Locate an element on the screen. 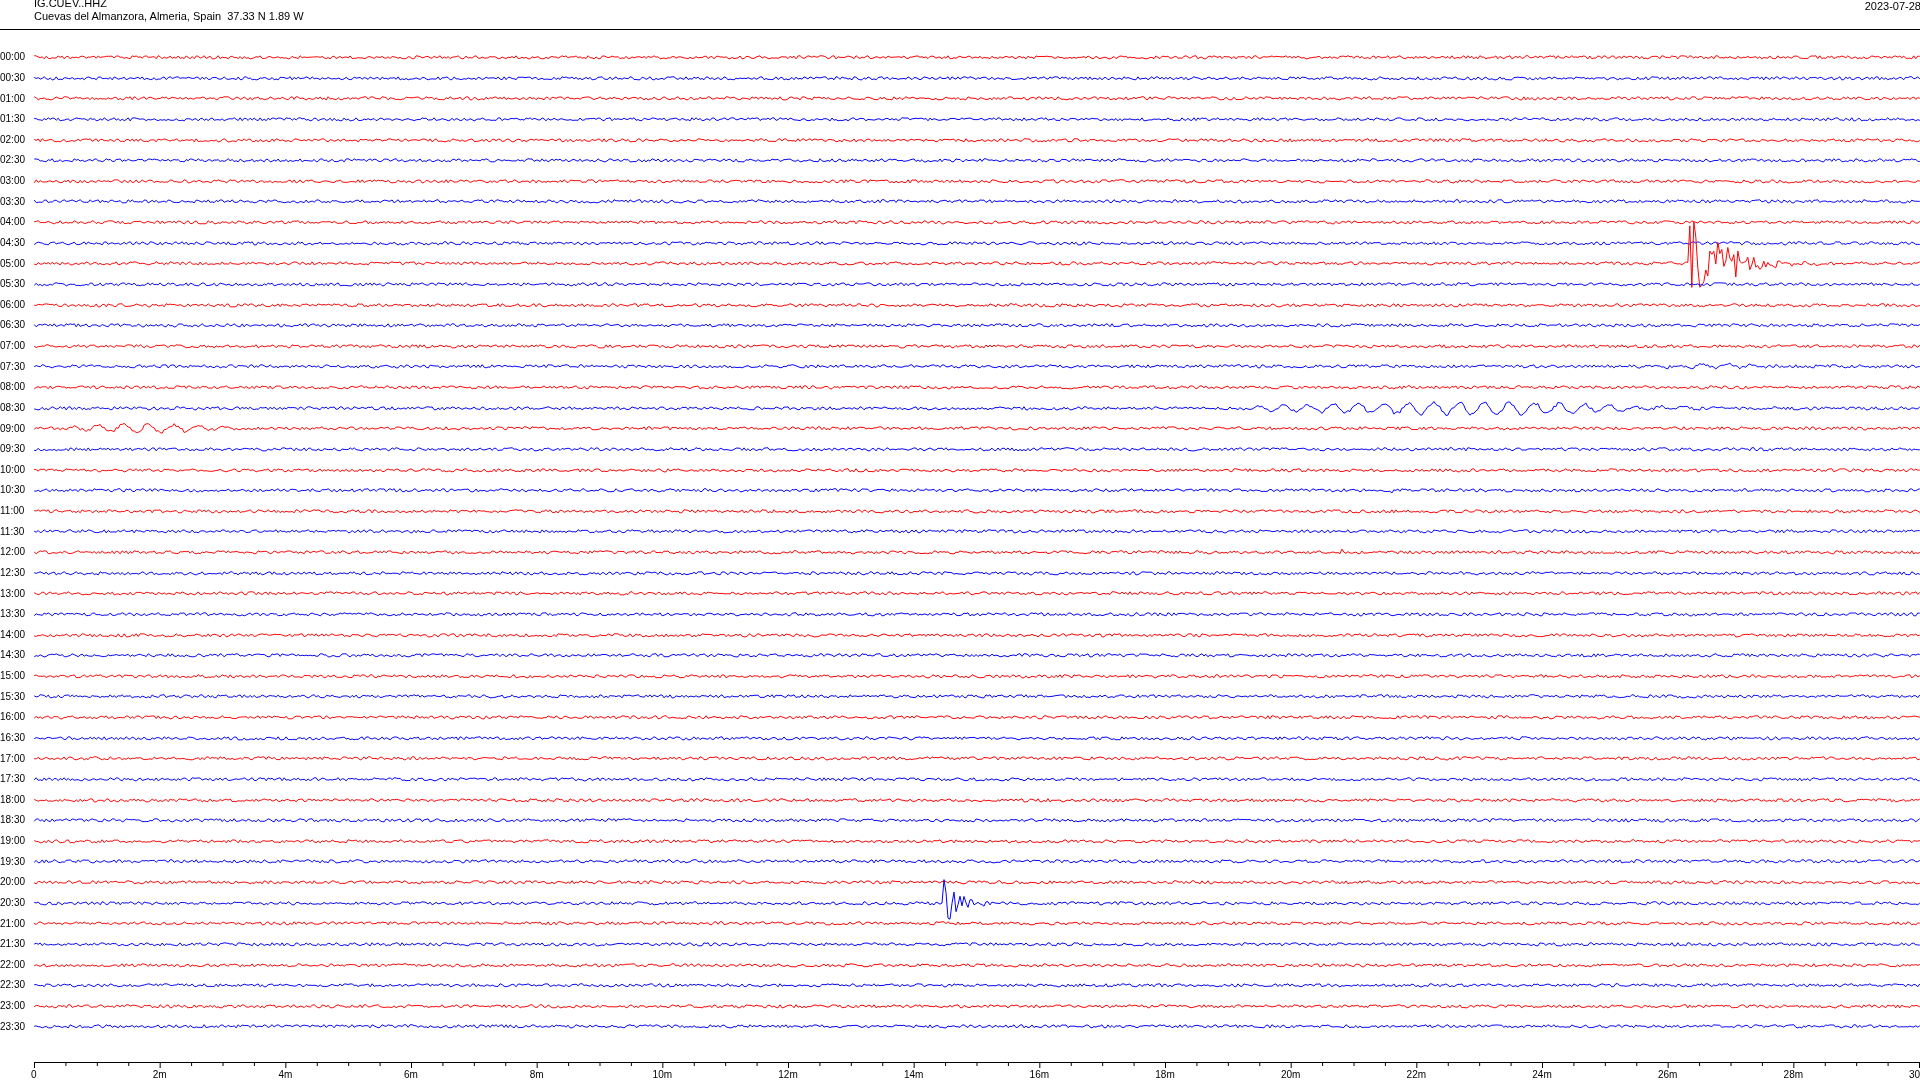 The width and height of the screenshot is (1920, 1080). time-label: 07:30 is located at coordinates (13, 366).